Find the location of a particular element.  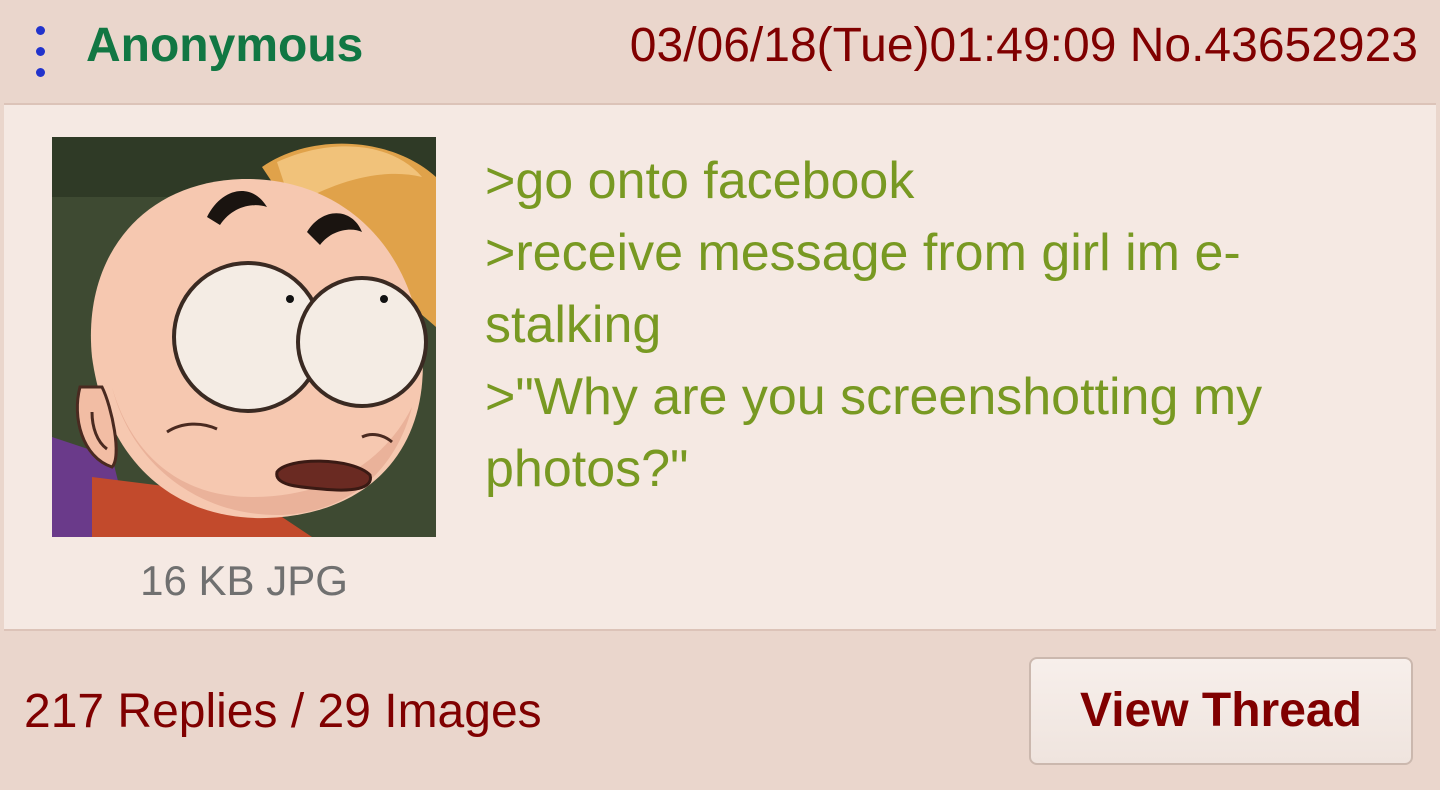

post-meta: 03/06/18(Tue)01:49:09 No.43652923 is located at coordinates (1024, 45).